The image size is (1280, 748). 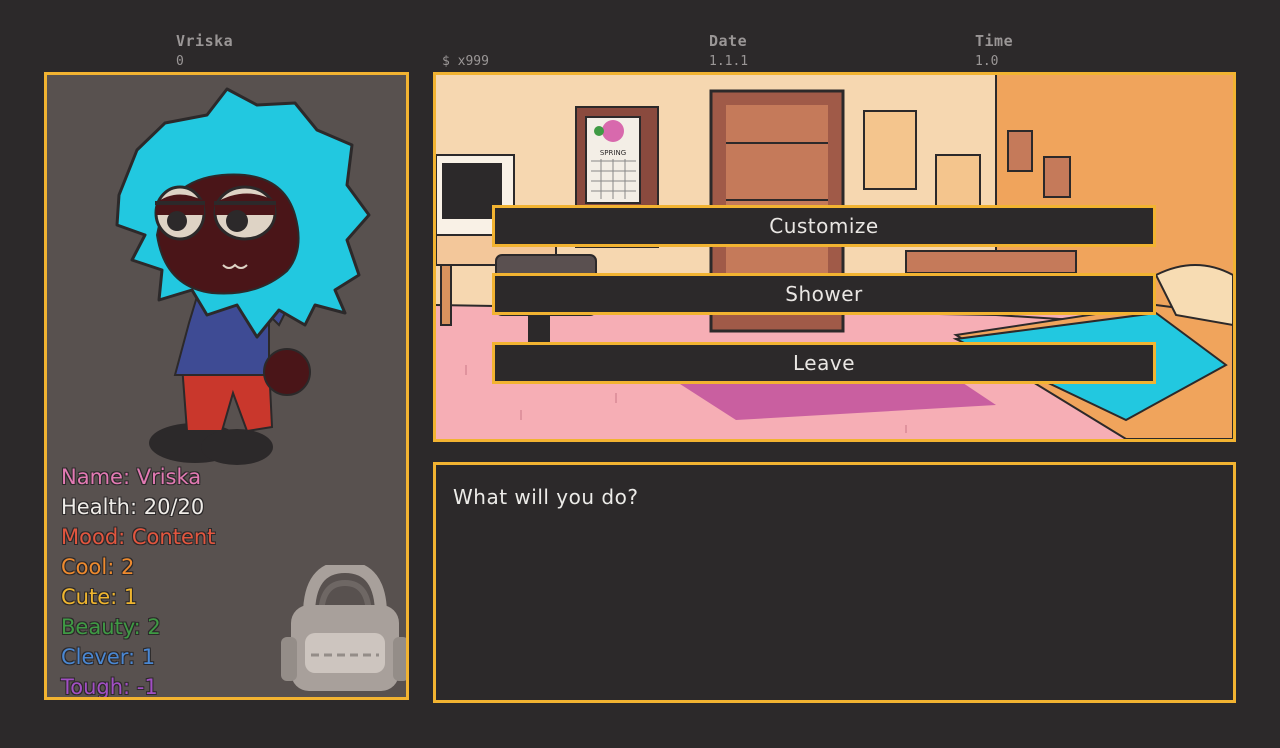 What do you see at coordinates (131, 477) in the screenshot?
I see `stat-name: Name: Vriska` at bounding box center [131, 477].